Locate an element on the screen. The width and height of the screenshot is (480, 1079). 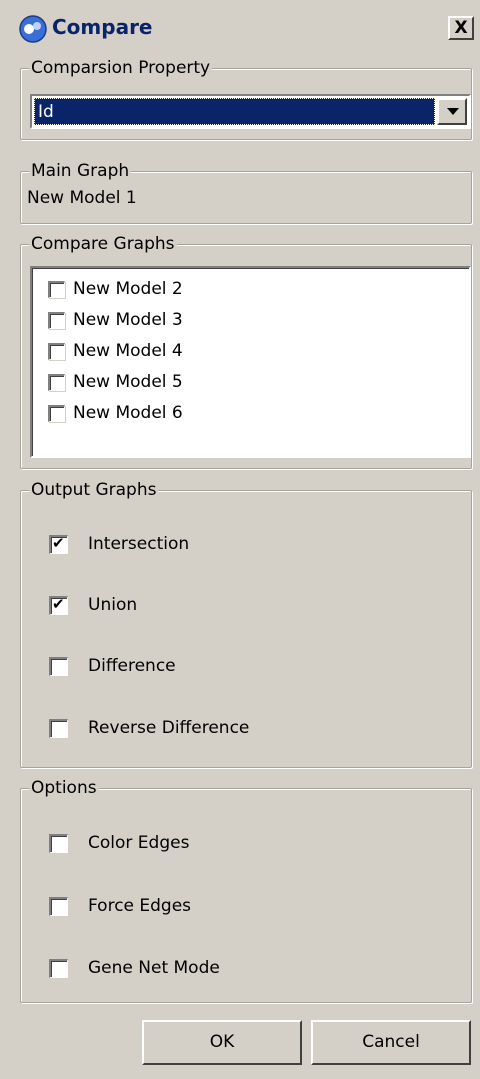
list-item-label: New Model 6 is located at coordinates (128, 413).